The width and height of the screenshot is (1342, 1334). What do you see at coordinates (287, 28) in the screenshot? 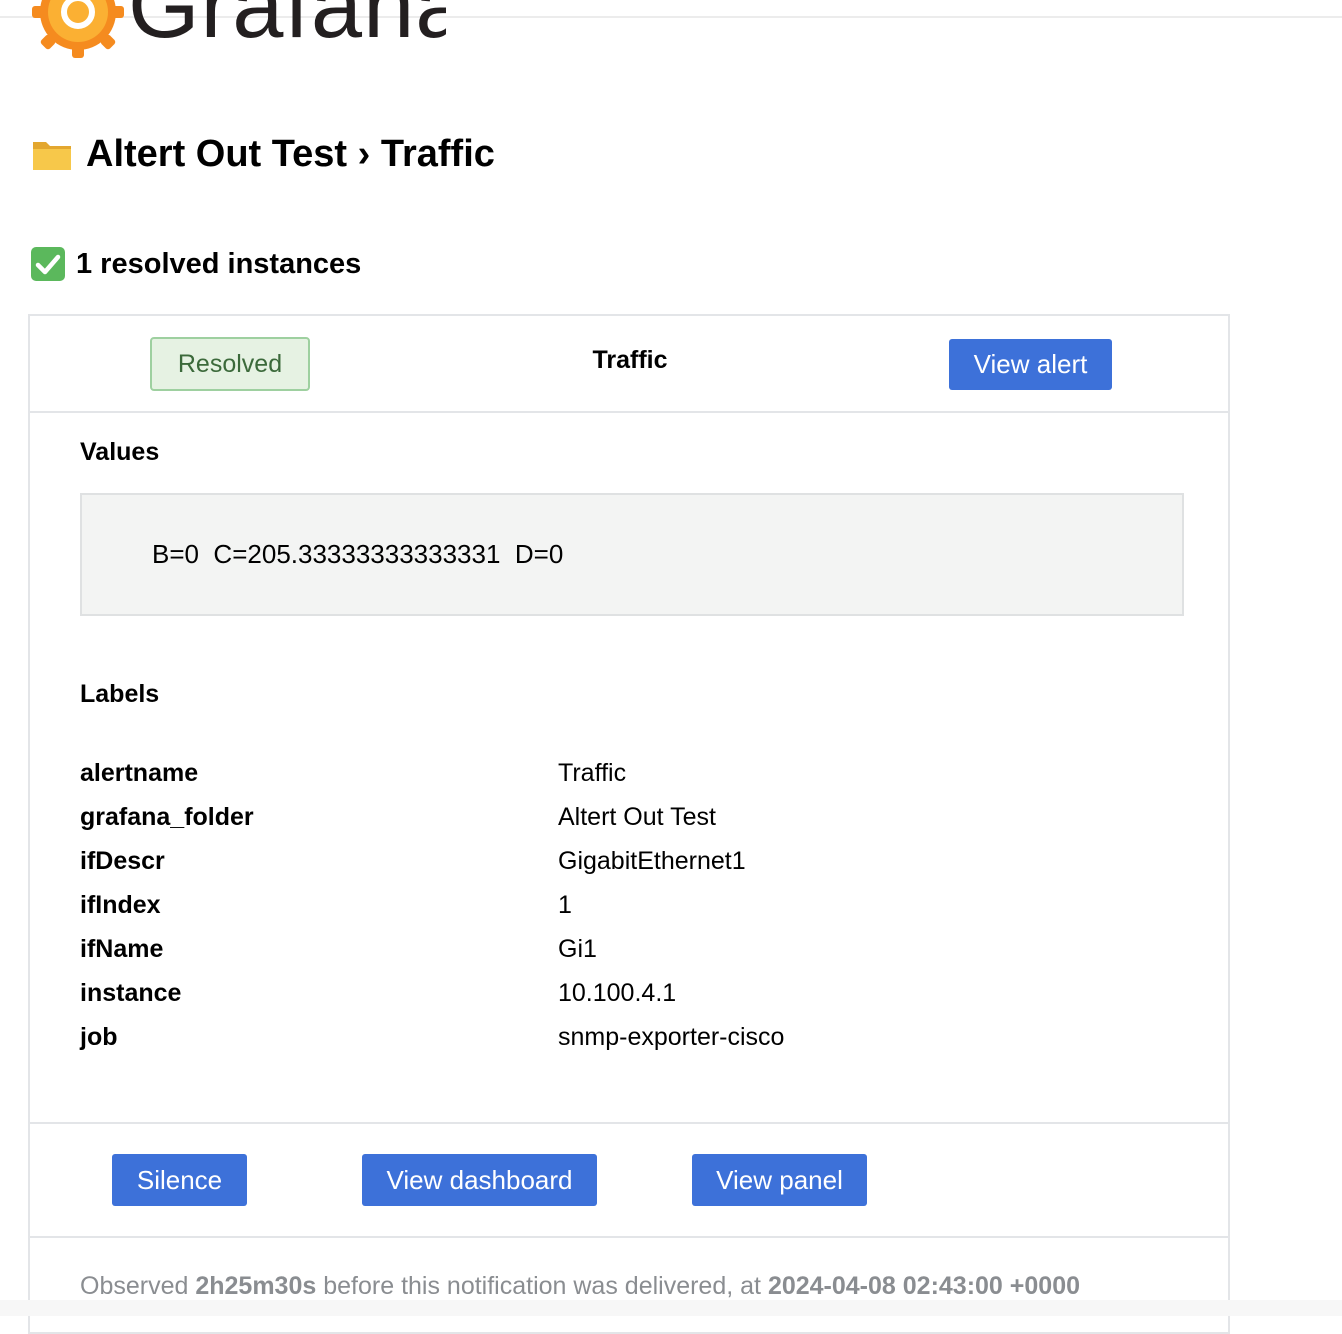
I see `logo-text: Grafana` at bounding box center [287, 28].